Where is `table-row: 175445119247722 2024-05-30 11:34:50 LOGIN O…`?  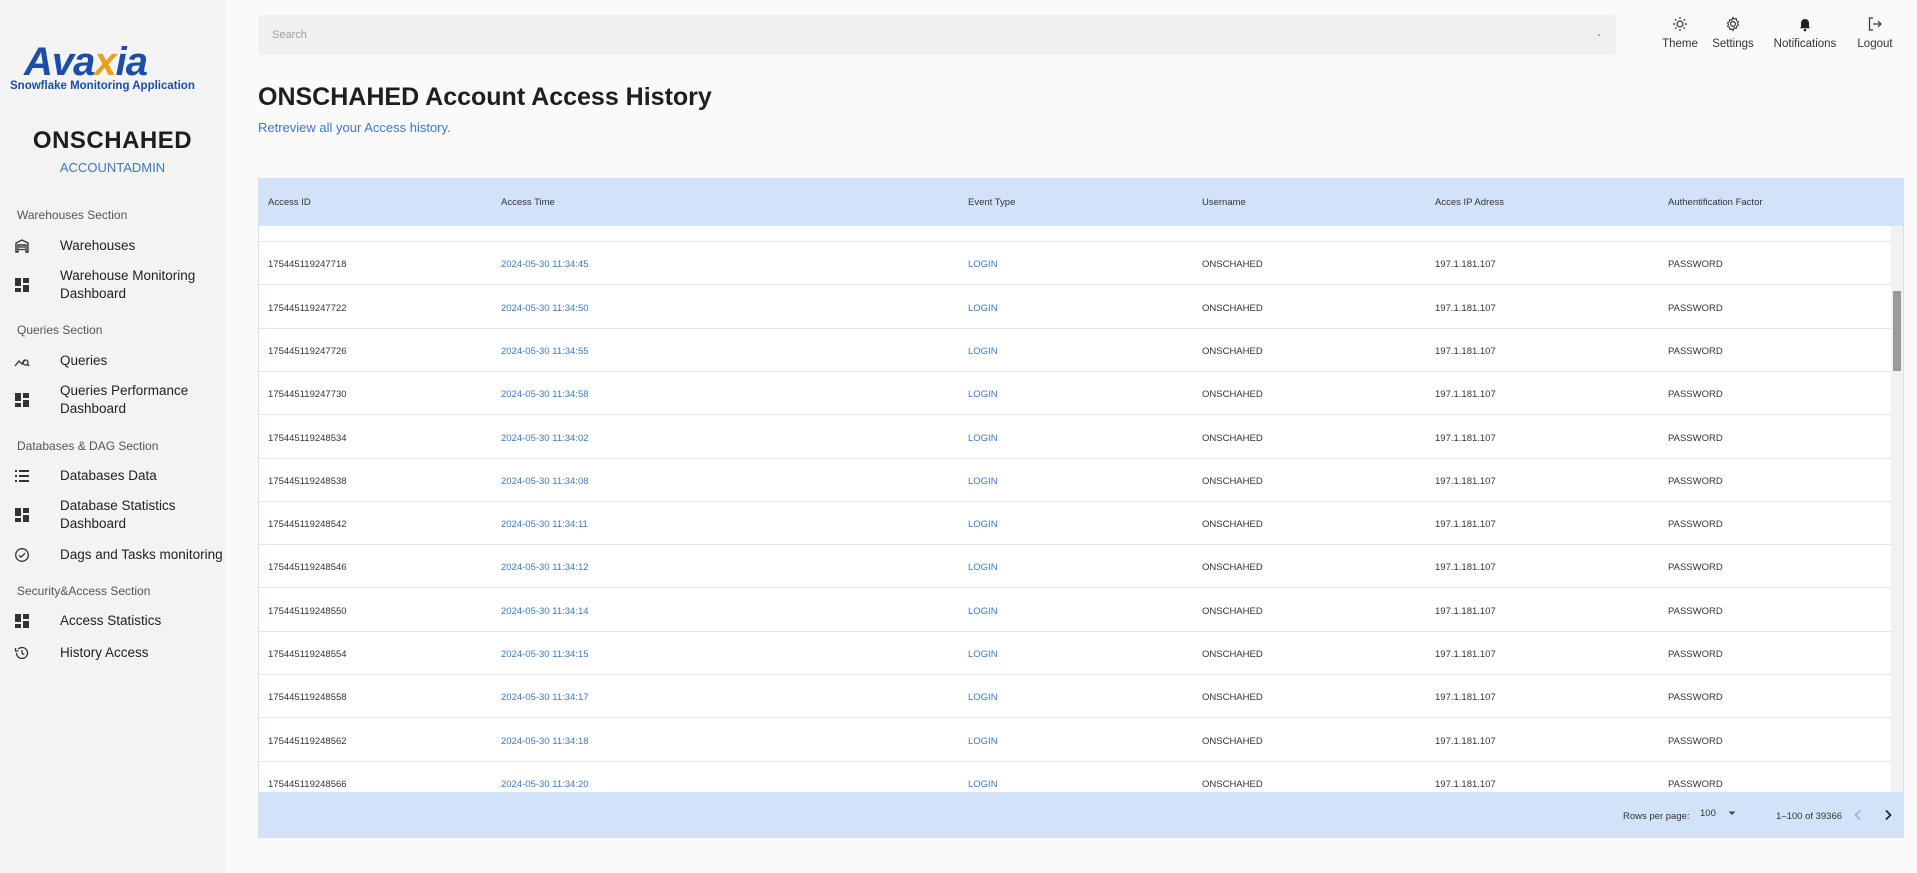 table-row: 175445119247722 2024-05-30 11:34:50 LOGIN O… is located at coordinates (1075, 307).